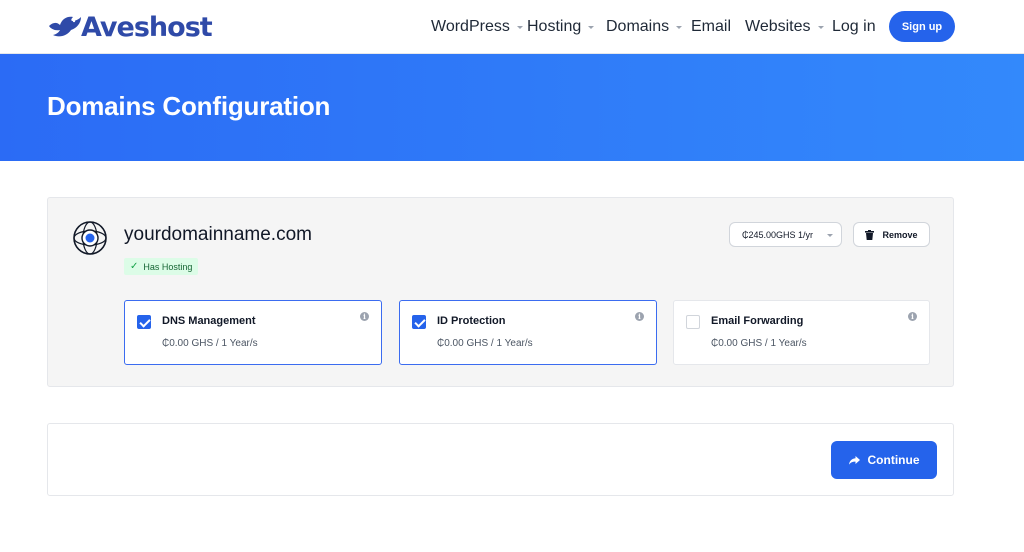 Image resolution: width=1024 pixels, height=552 pixels. Describe the element at coordinates (801, 332) in the screenshot. I see `addon-email-forwarding: Email Forwarding ₵0.00 GHS / 1 Year/s i` at that location.